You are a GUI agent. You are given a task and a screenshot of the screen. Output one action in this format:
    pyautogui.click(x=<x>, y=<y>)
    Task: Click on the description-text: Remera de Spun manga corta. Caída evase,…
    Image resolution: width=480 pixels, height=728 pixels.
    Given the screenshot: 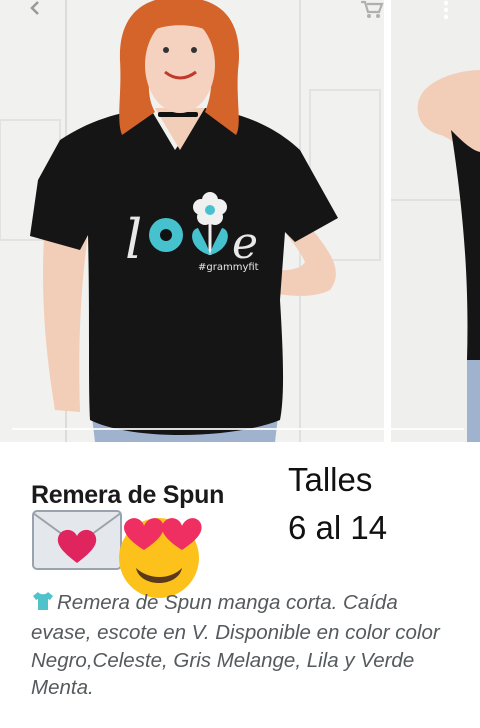 What is the action you would take?
    pyautogui.click(x=235, y=645)
    